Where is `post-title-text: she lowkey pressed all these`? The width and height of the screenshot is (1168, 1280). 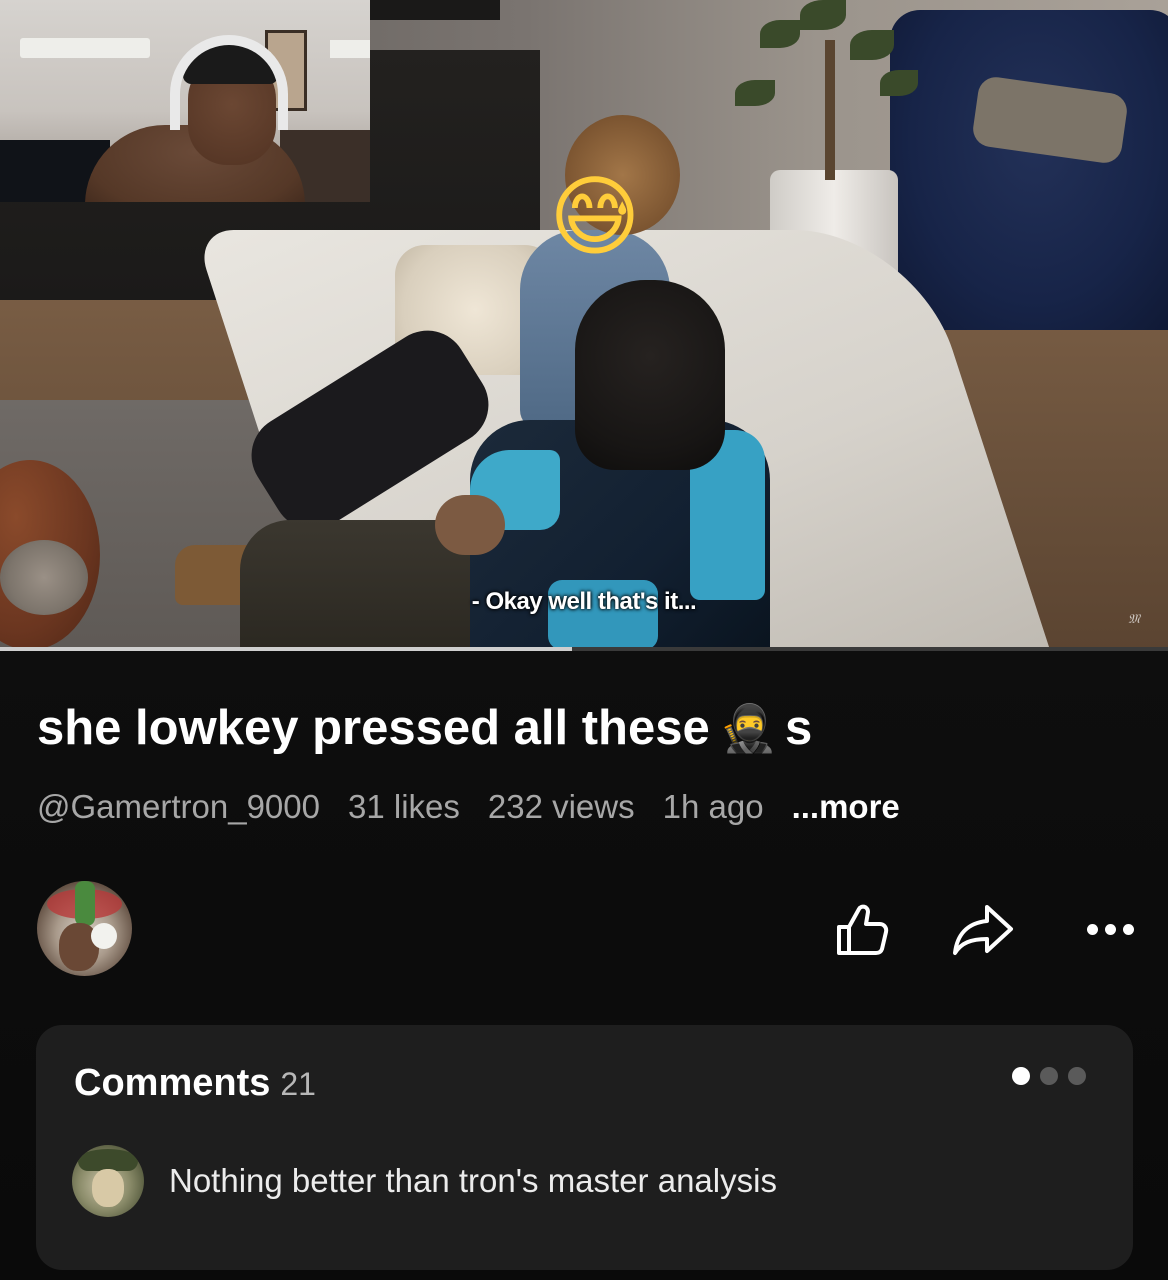
post-title-text: she lowkey pressed all these is located at coordinates (373, 728).